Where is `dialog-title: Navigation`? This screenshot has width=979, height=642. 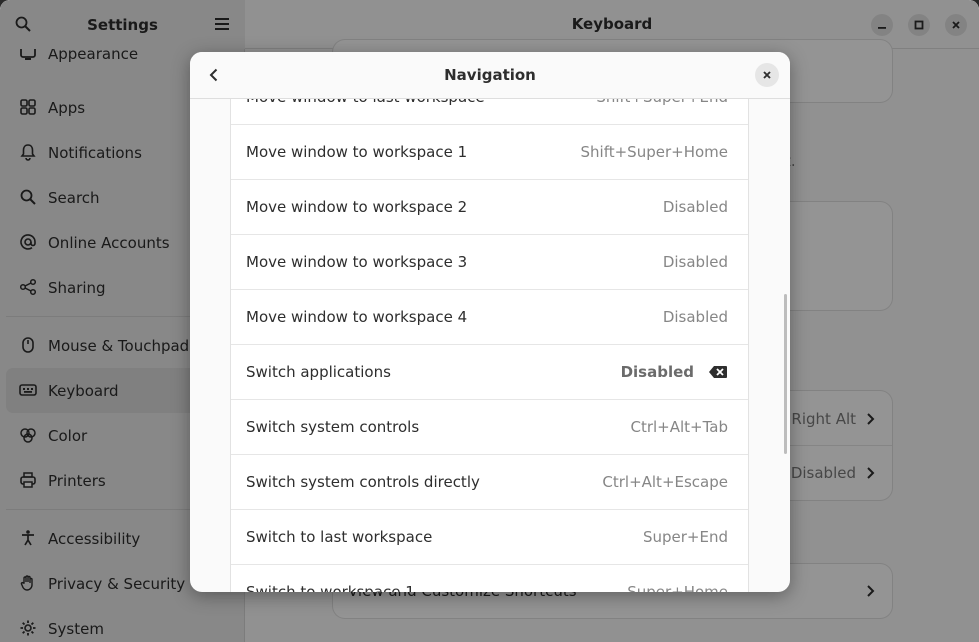
dialog-title: Navigation is located at coordinates (490, 75).